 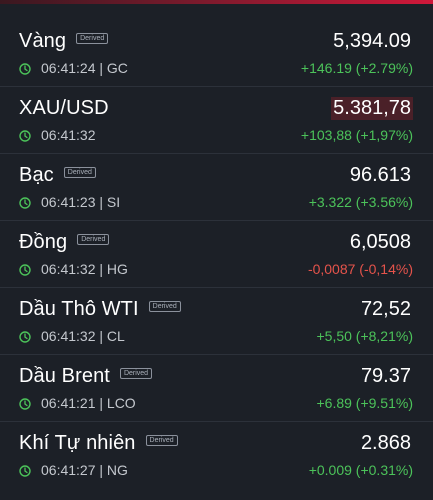 What do you see at coordinates (385, 443) in the screenshot?
I see `last-price: 2.868` at bounding box center [385, 443].